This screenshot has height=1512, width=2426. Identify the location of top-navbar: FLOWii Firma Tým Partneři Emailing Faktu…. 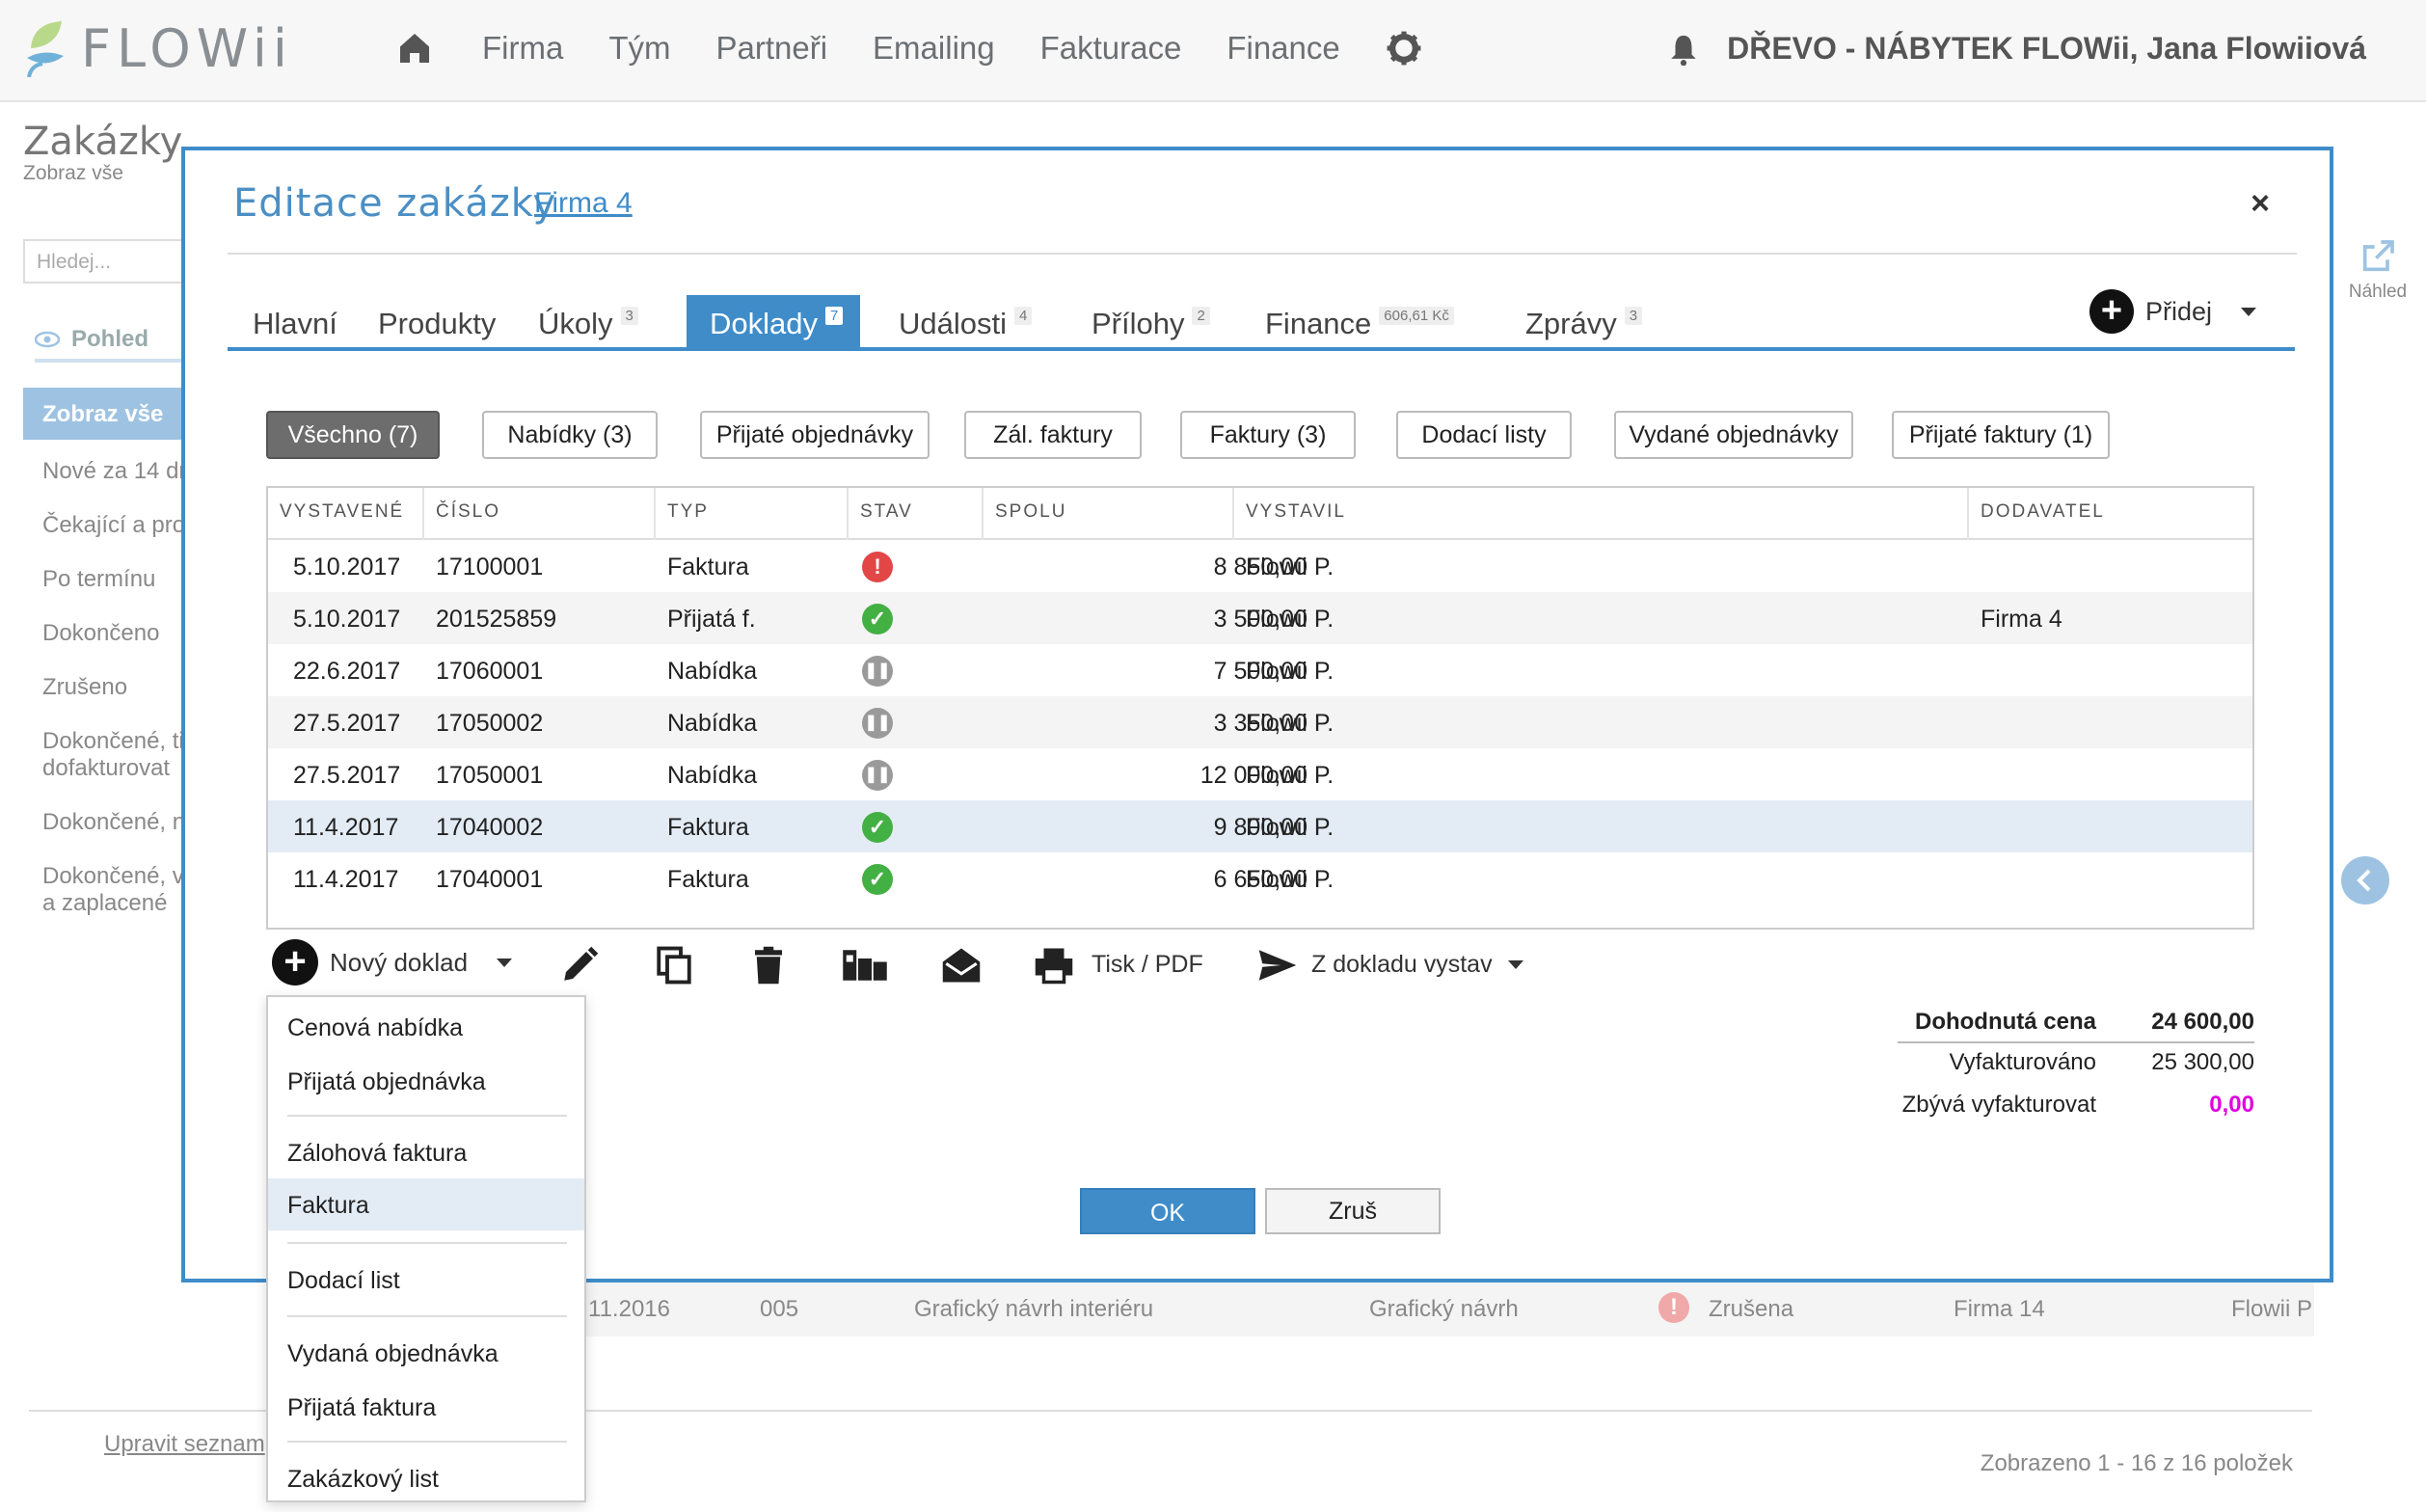
(1213, 51).